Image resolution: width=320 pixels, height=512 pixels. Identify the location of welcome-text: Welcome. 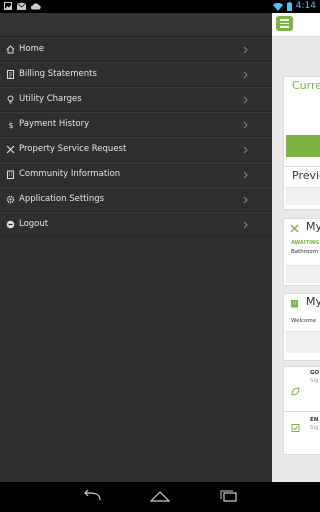
(304, 321).